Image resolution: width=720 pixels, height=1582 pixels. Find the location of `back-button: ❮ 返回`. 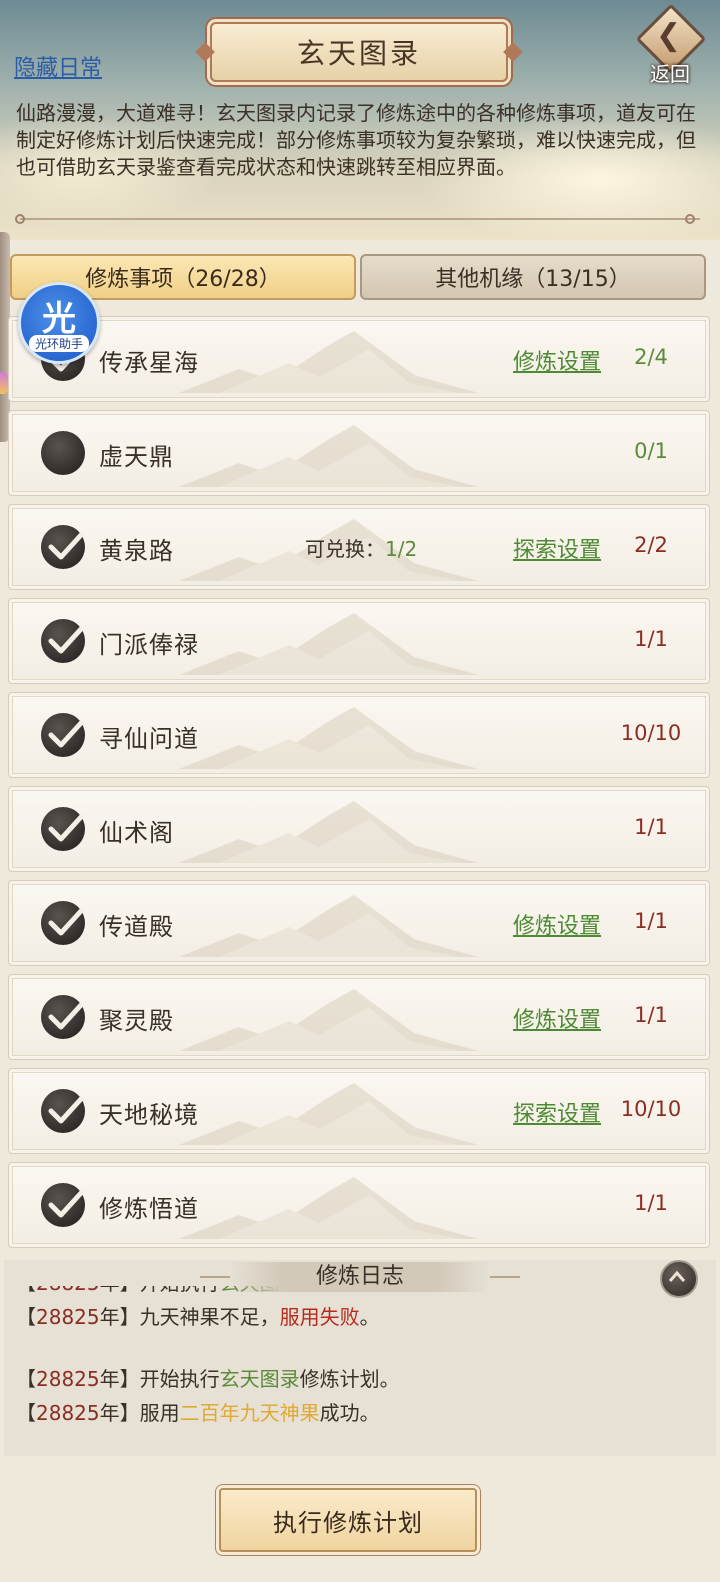

back-button: ❮ 返回 is located at coordinates (671, 44).